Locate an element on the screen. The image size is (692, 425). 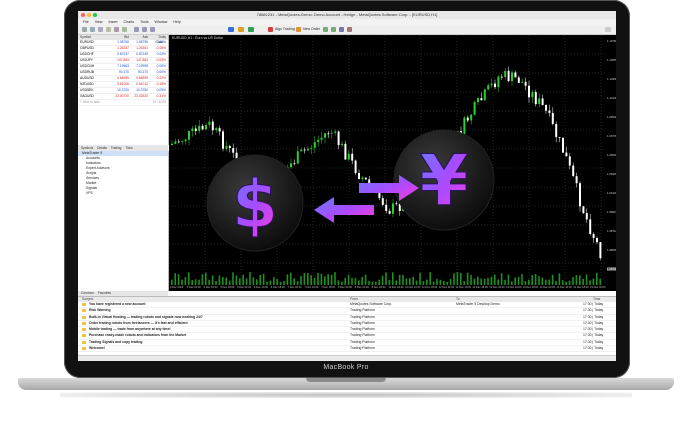
news-row: Welcome! Trading Platform 17:30 | Today is located at coordinates (347, 349).